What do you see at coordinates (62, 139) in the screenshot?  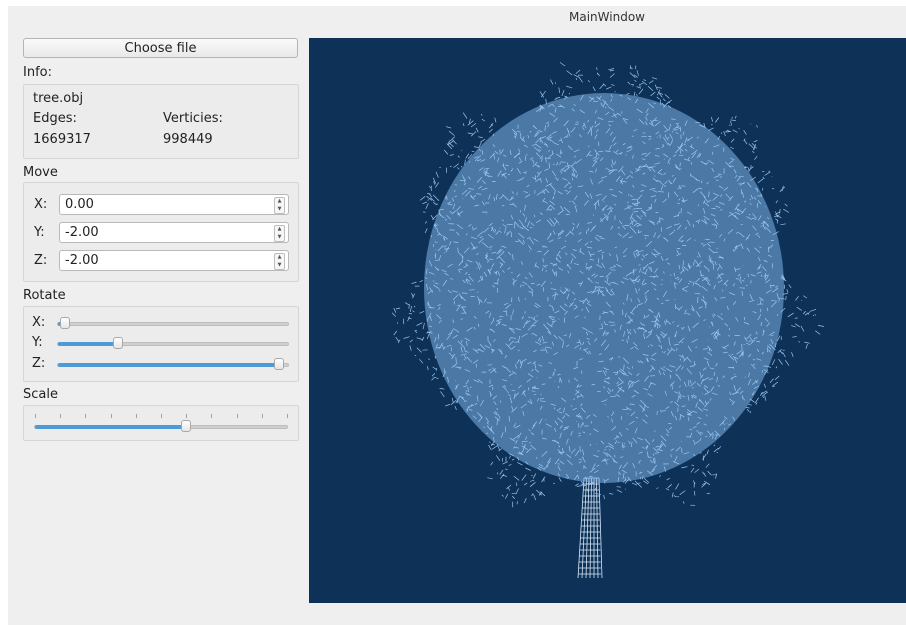 I see `info-edges-value: 1669317` at bounding box center [62, 139].